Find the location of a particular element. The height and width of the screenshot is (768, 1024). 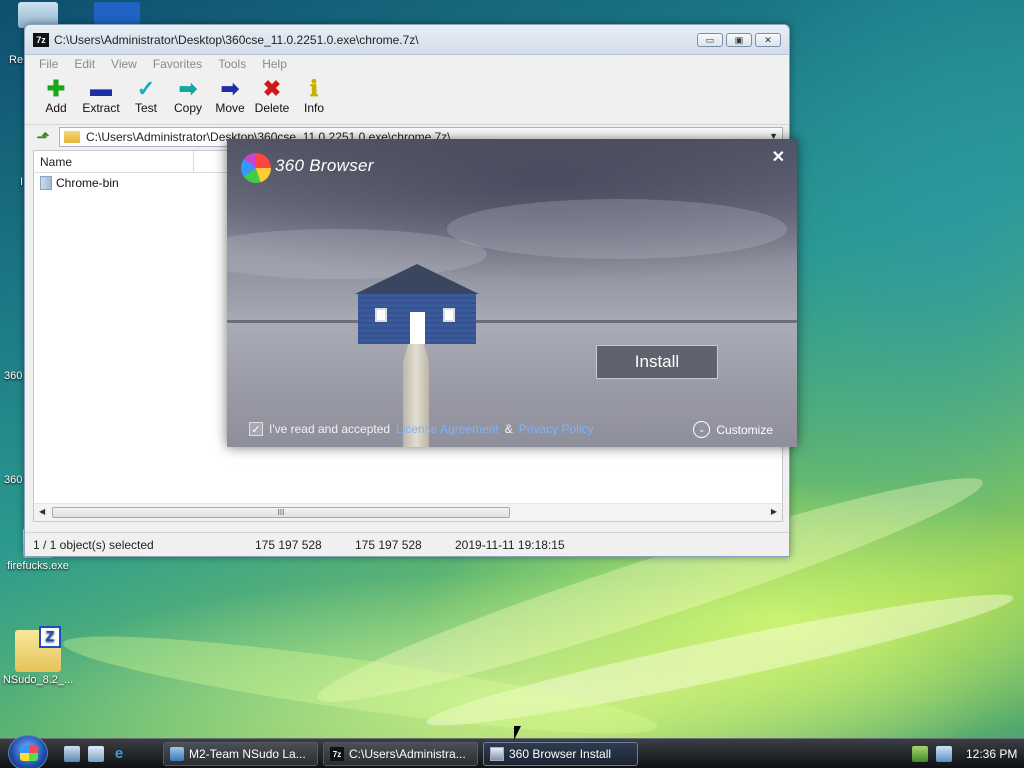

delete-label: Delete is located at coordinates (272, 108).